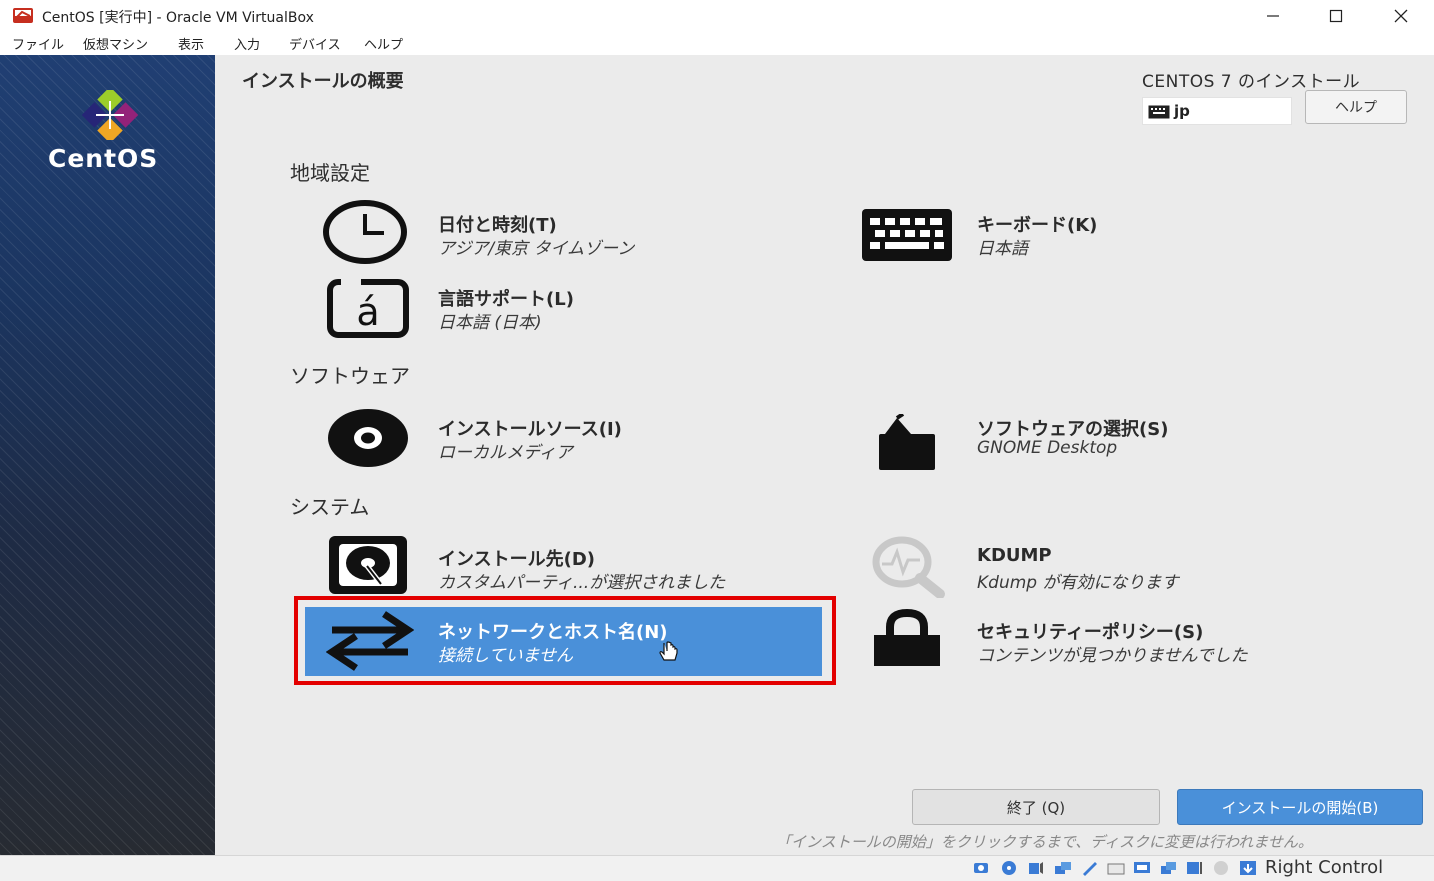  Describe the element at coordinates (1356, 107) in the screenshot. I see `help-button: ヘルプ` at that location.